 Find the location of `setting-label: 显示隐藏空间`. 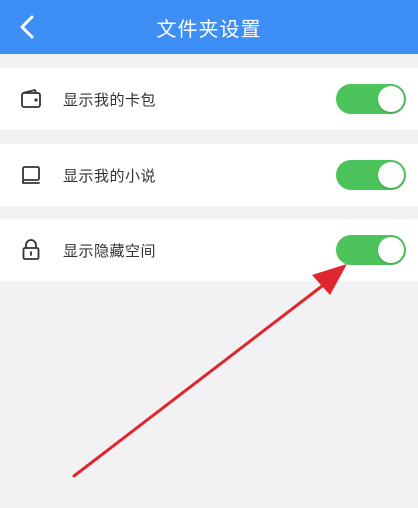

setting-label: 显示隐藏空间 is located at coordinates (110, 250).